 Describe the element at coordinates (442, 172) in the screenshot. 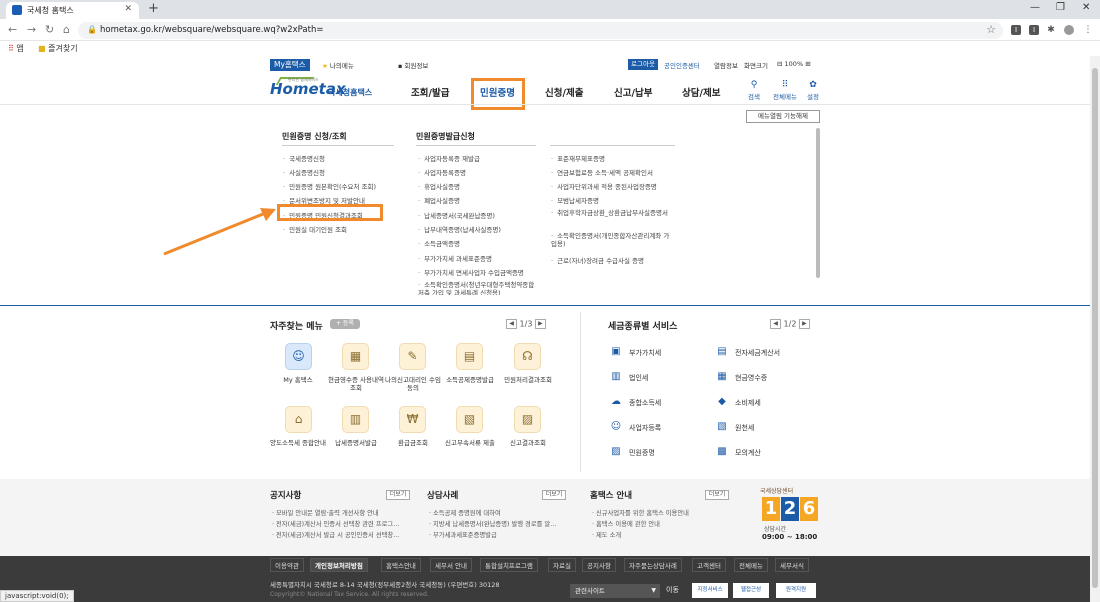

I see `menu-item: 사업자등록증명` at that location.